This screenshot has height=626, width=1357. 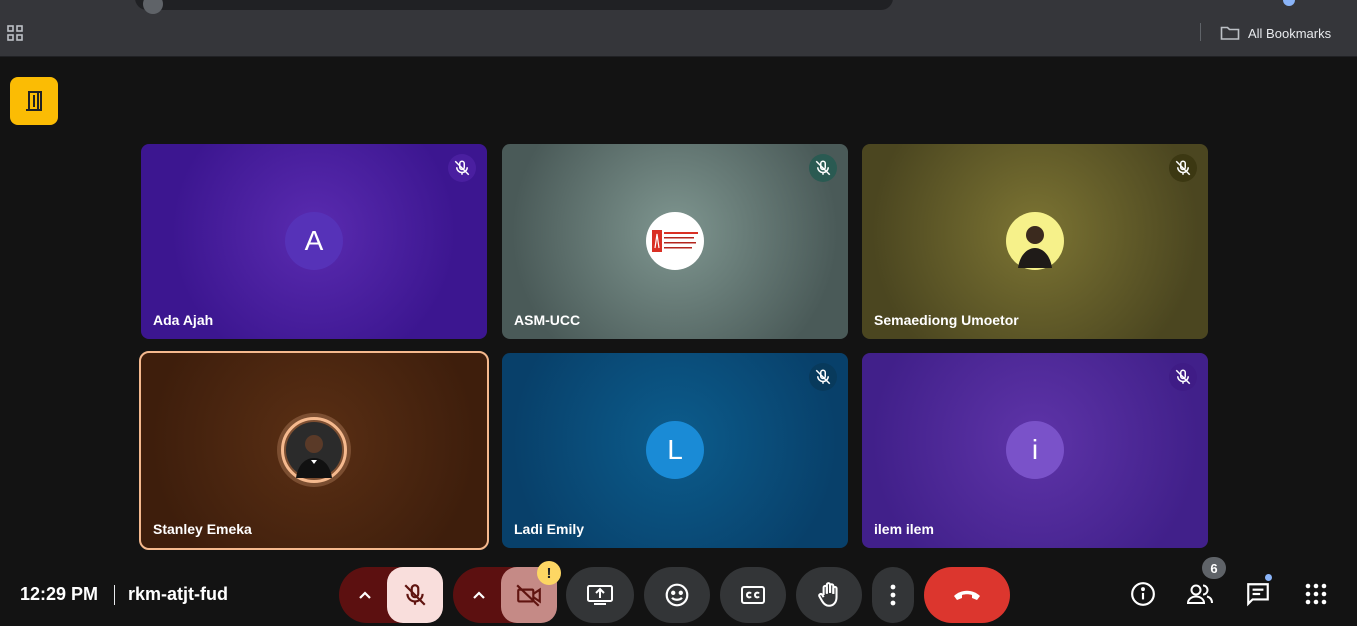 I want to click on camera-off-icon, so click(x=528, y=595).